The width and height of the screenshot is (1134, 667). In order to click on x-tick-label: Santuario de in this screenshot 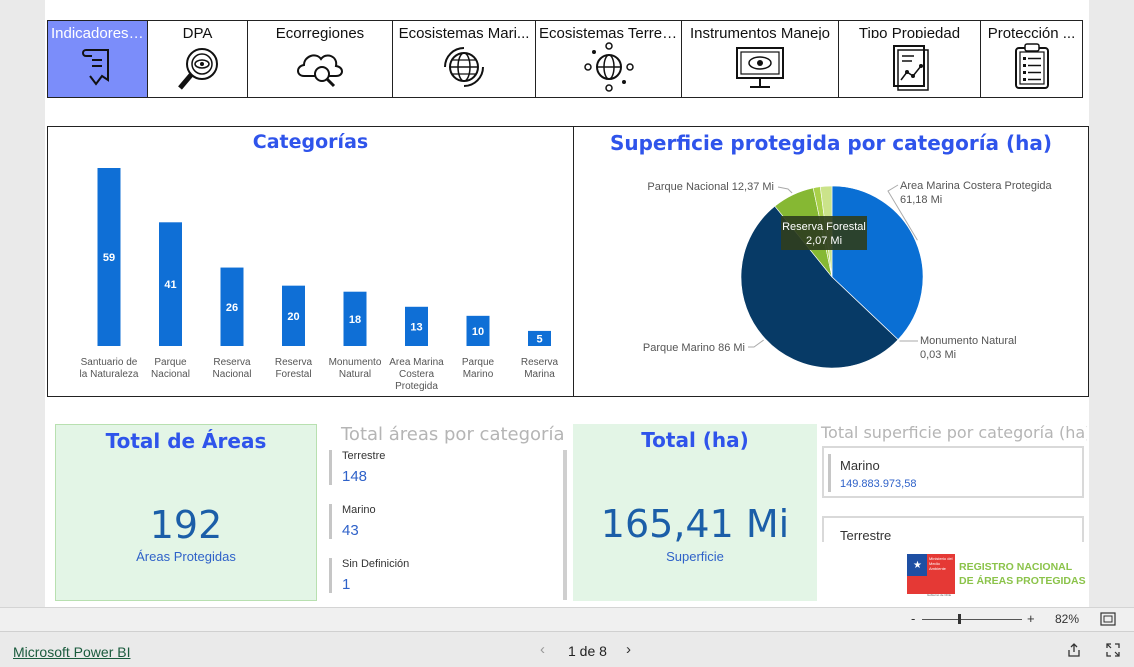, I will do `click(109, 362)`.